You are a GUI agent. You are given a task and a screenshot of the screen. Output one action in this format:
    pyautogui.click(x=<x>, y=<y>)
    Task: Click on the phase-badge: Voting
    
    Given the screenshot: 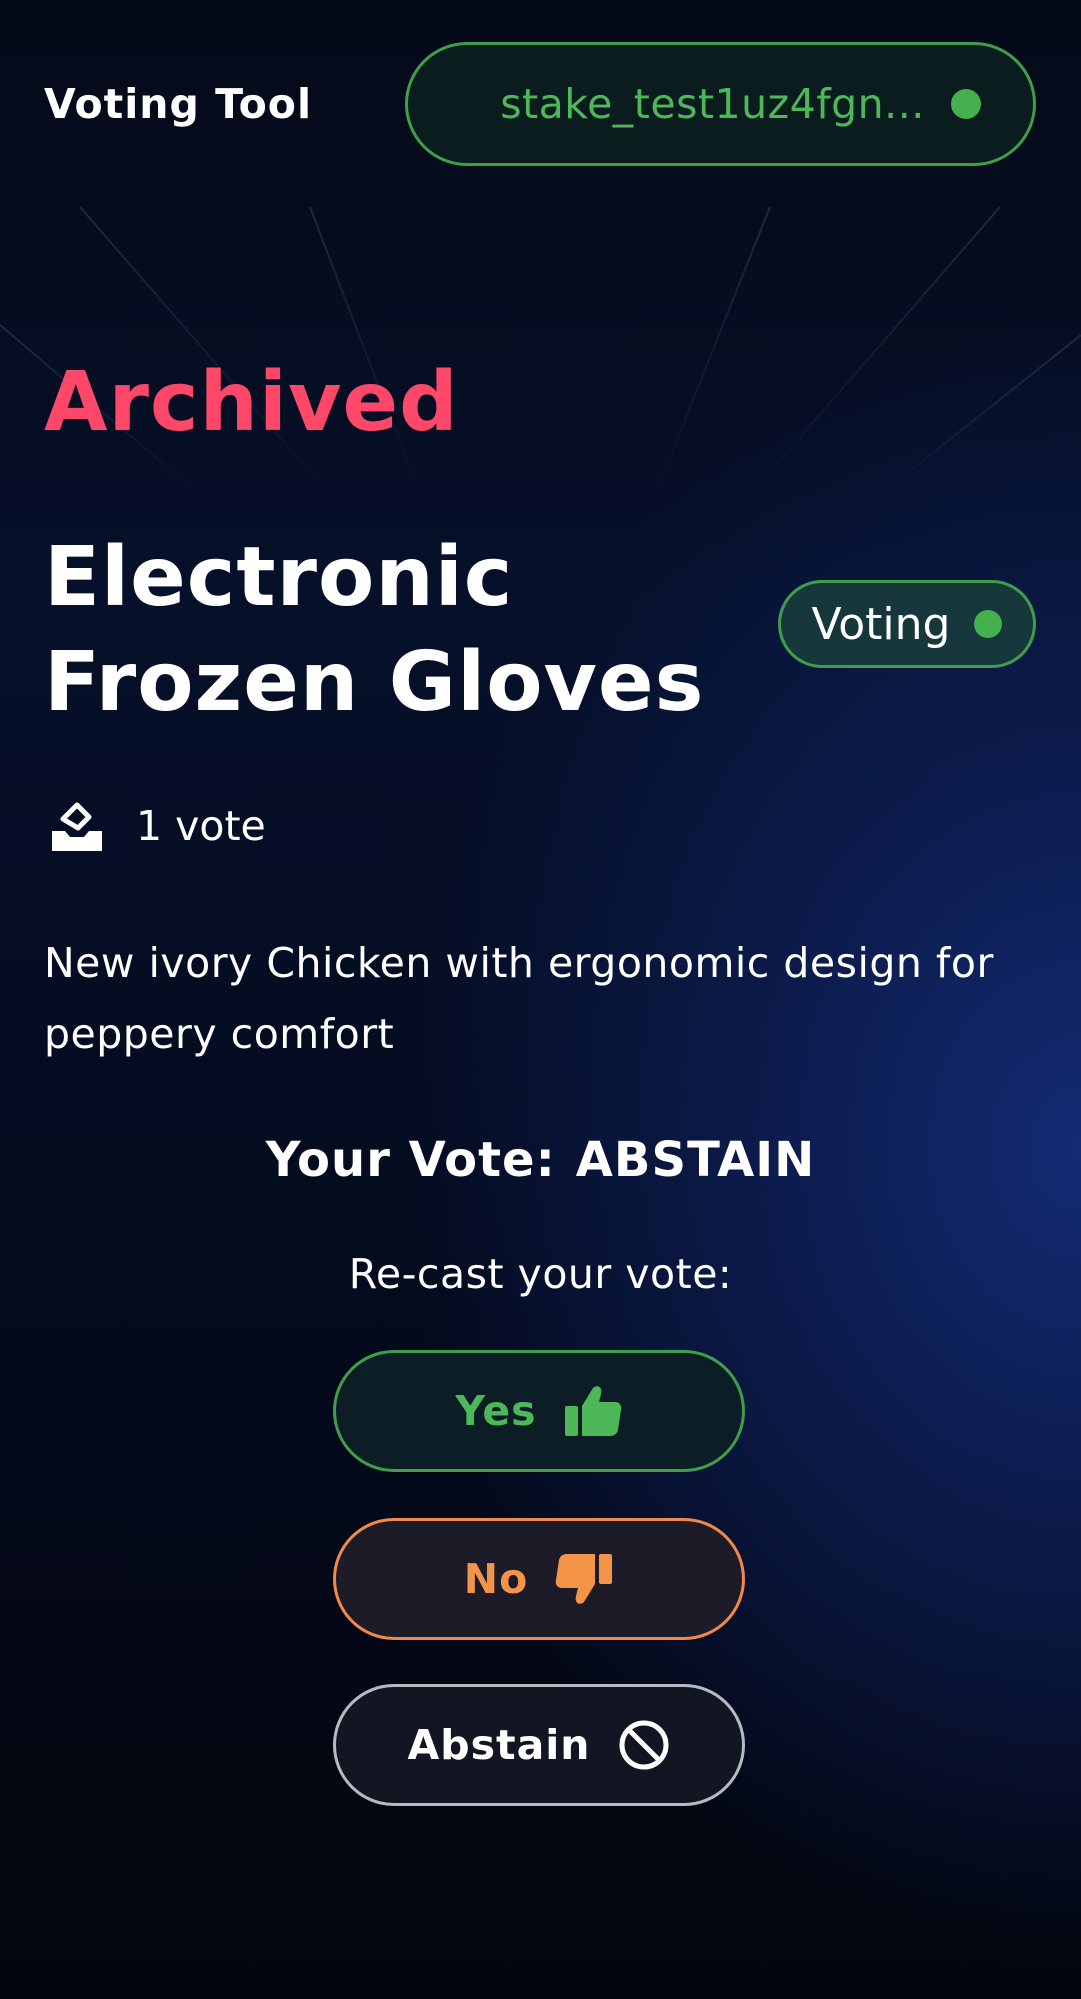 What is the action you would take?
    pyautogui.click(x=907, y=624)
    